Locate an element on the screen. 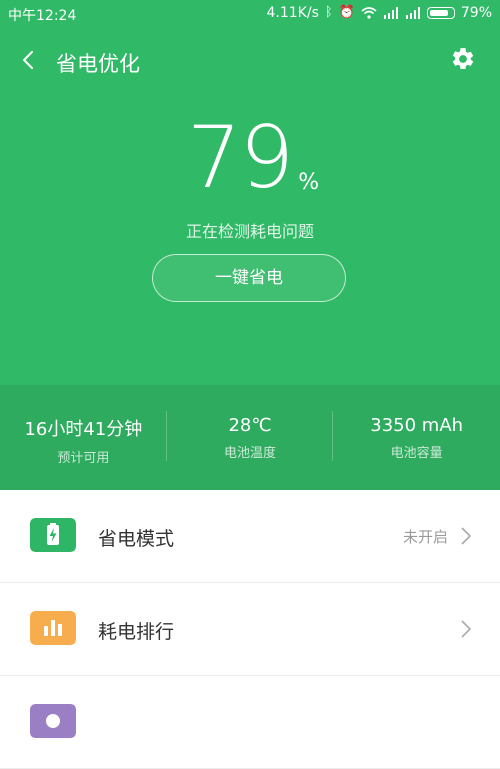 This screenshot has width=500, height=769. detection-status: 正在检测耗电问题 is located at coordinates (249, 231).